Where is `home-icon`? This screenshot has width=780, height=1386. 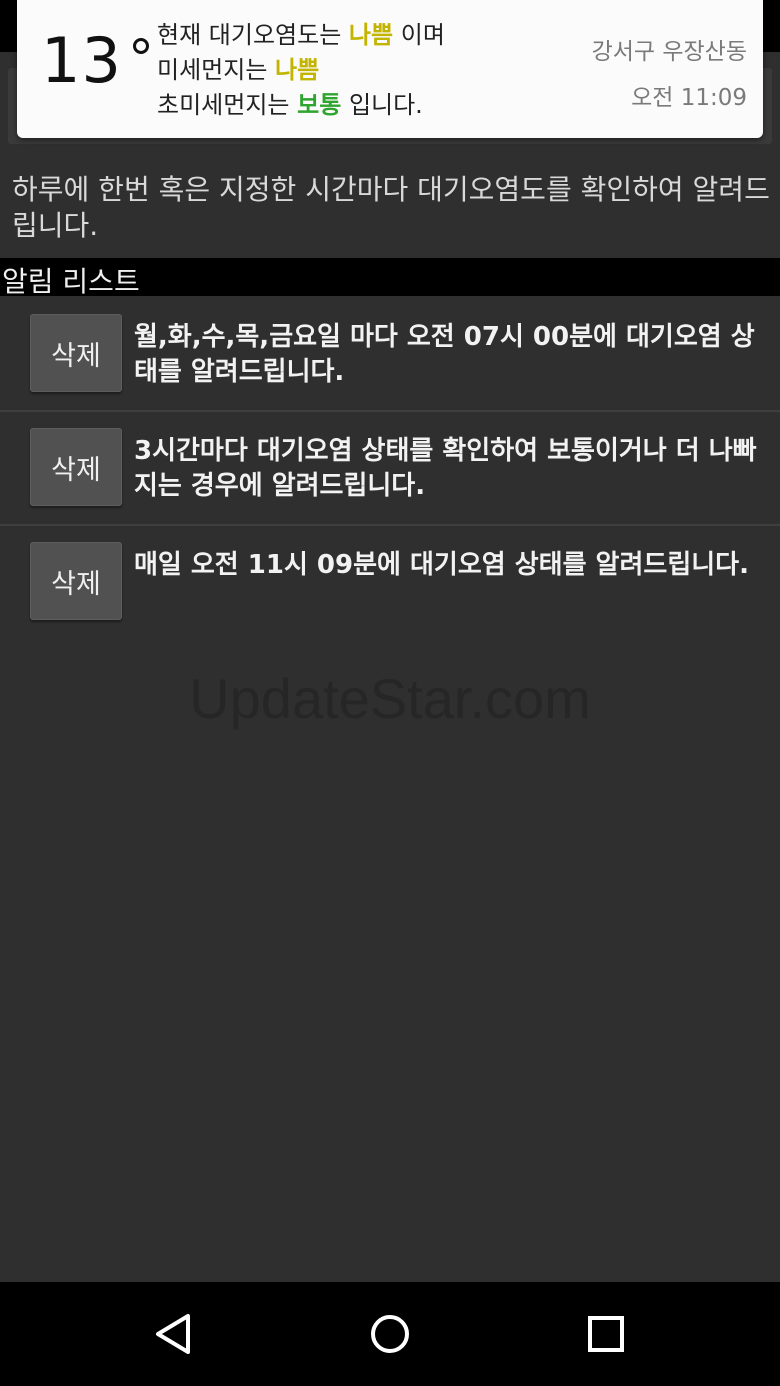 home-icon is located at coordinates (390, 1334).